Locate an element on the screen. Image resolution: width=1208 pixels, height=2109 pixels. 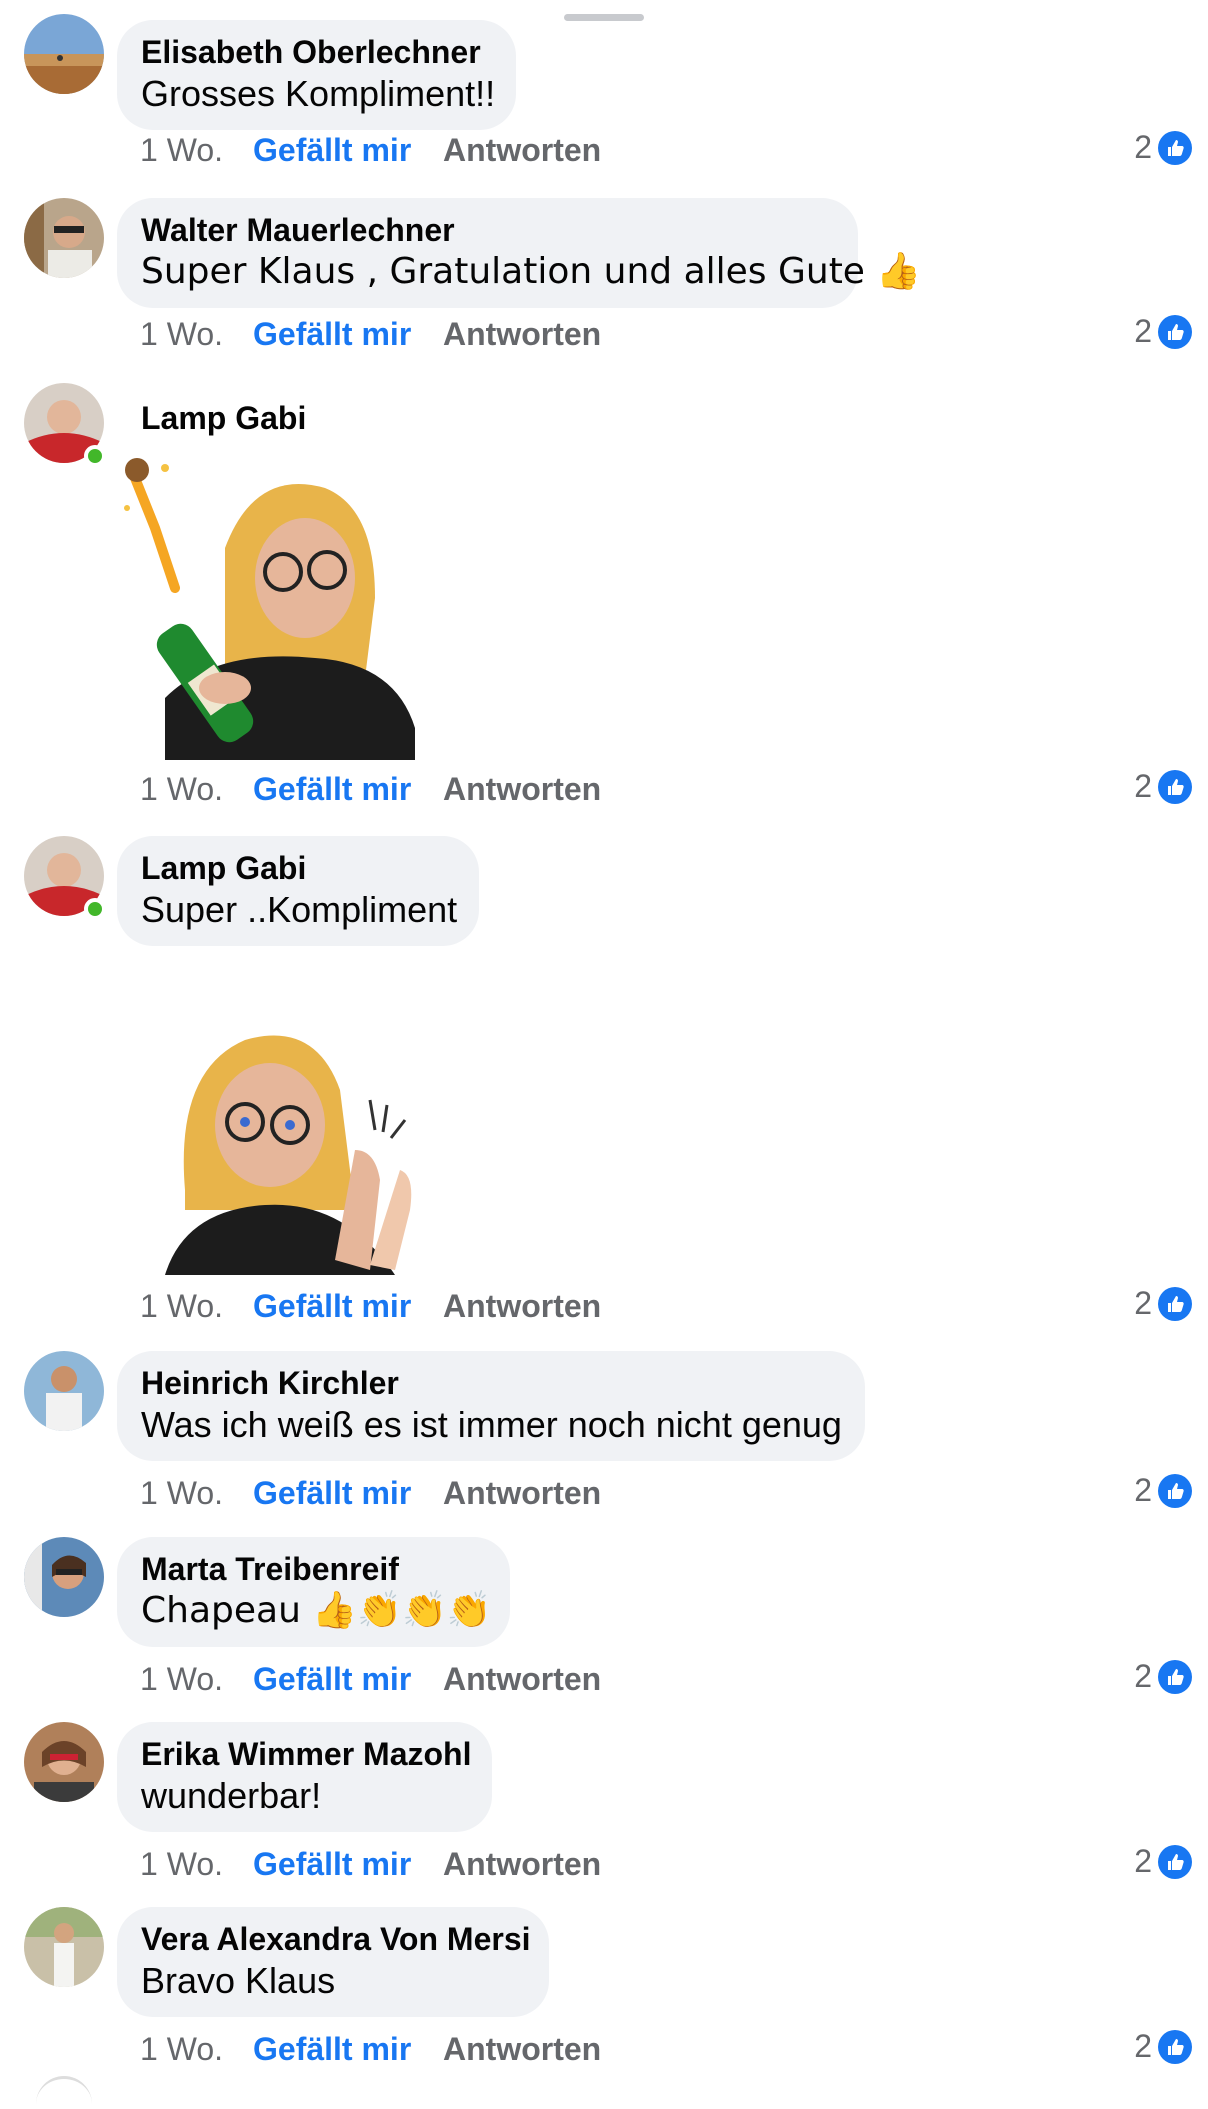
comment-bubble: Lamp Gabi is located at coordinates (267, 416).